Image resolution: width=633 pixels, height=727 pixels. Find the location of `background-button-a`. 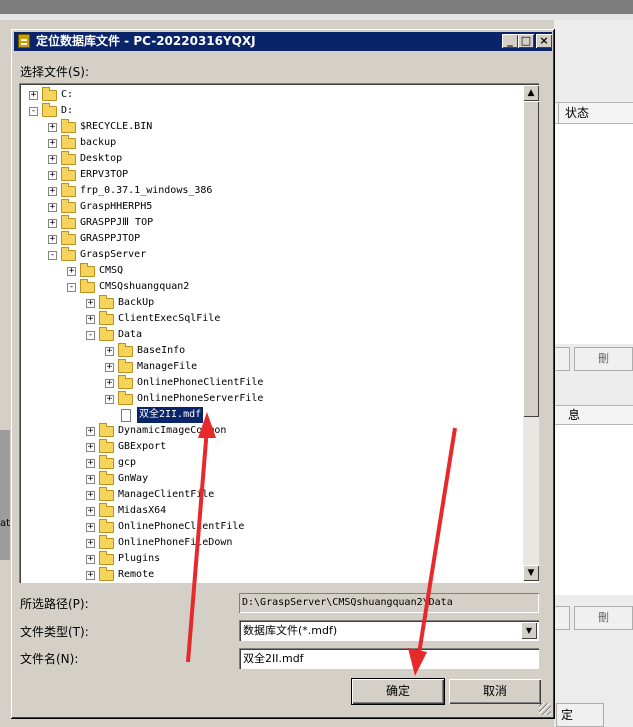

background-button-a is located at coordinates (562, 359).